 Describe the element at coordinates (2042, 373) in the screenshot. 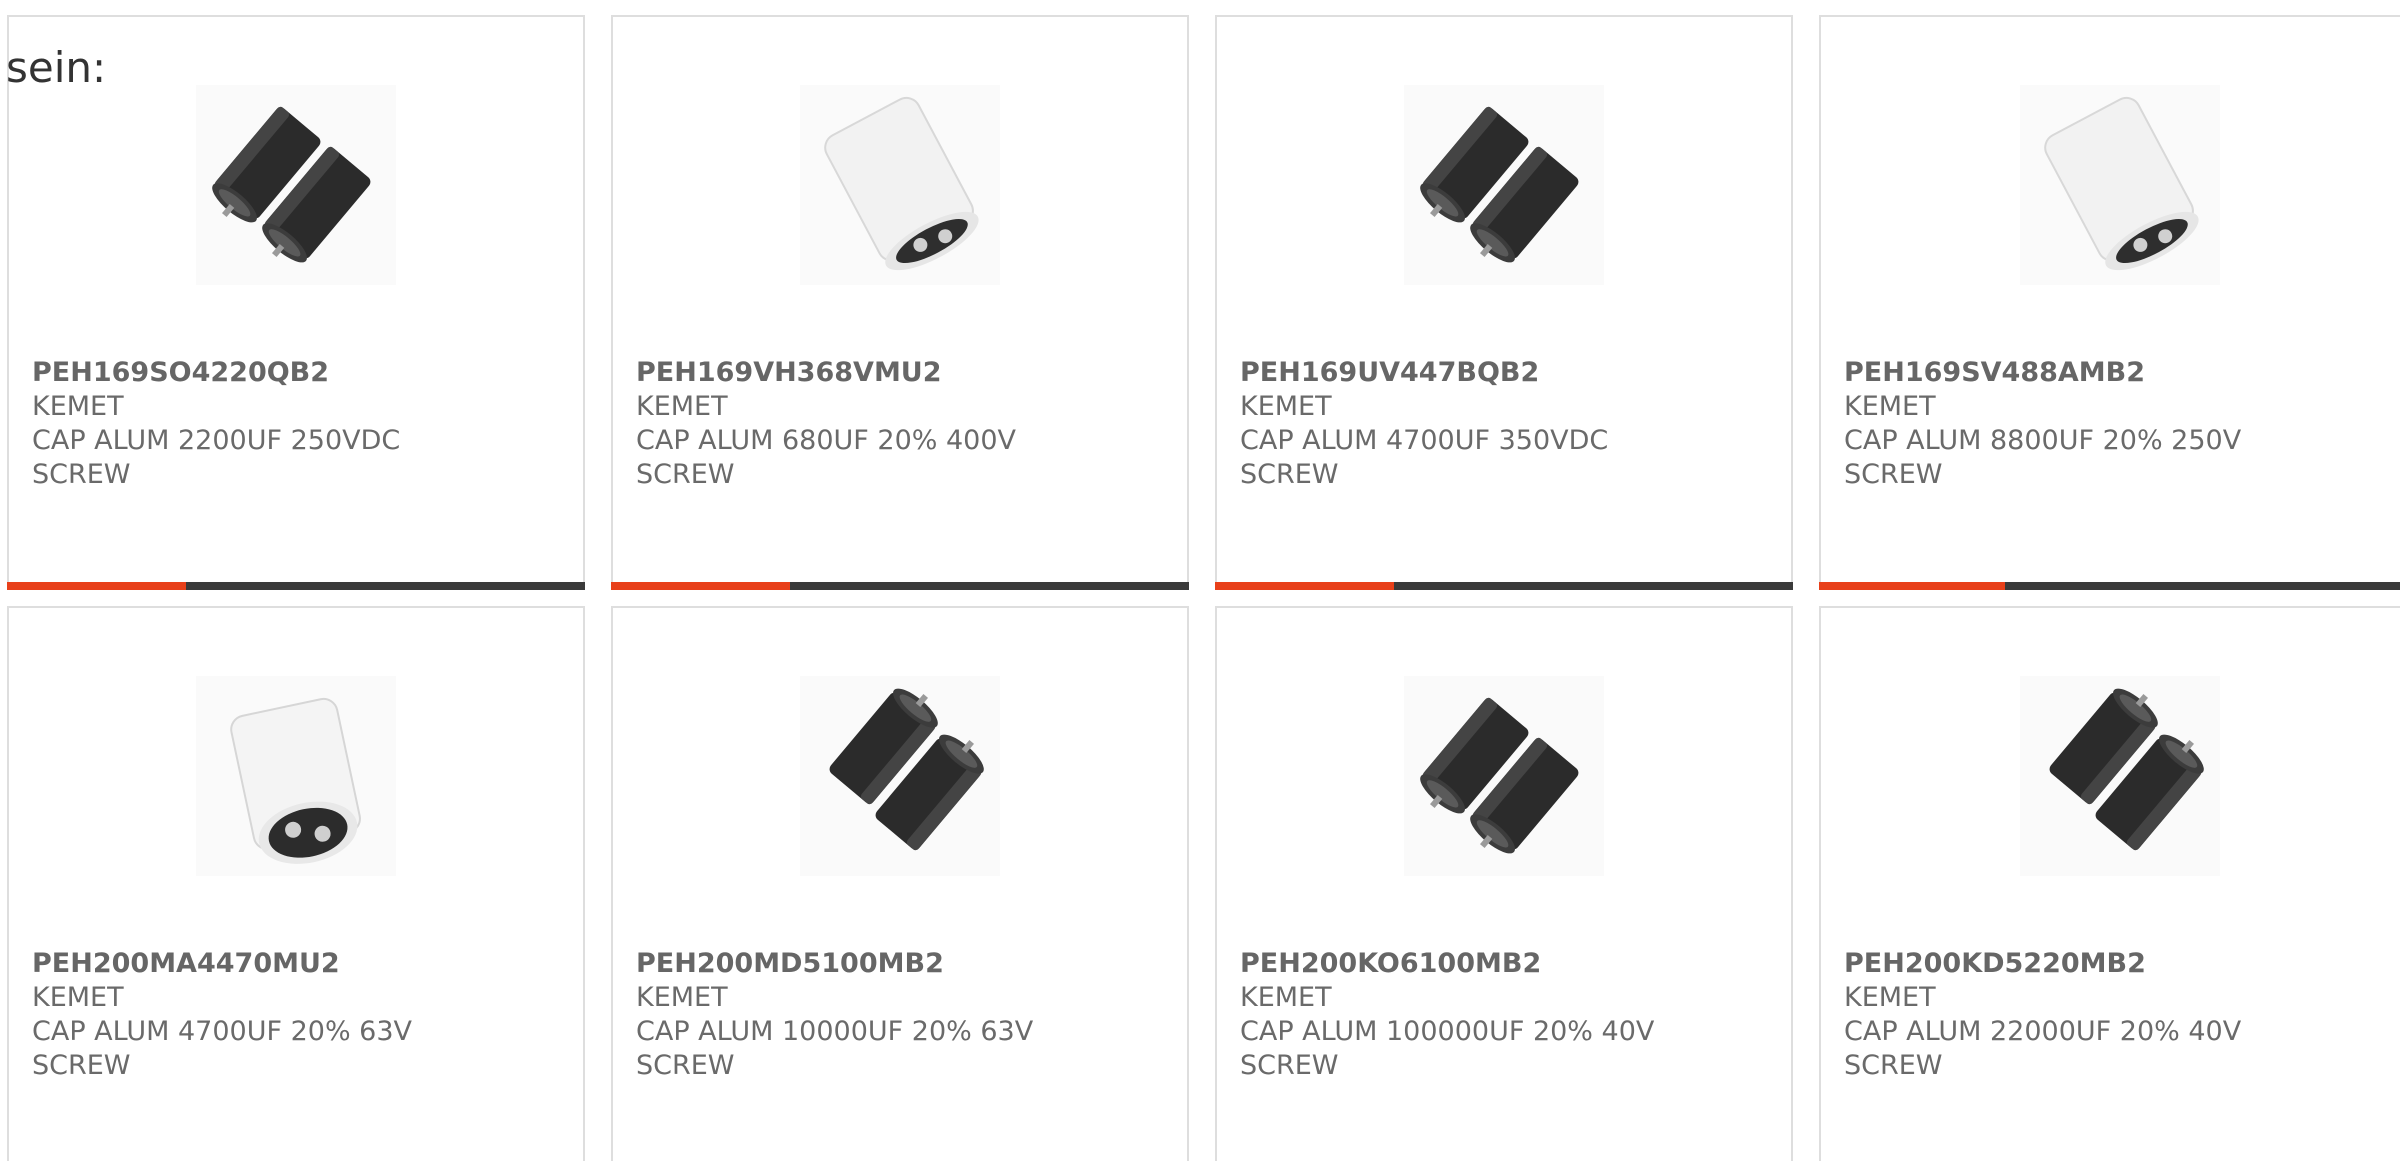

I see `part-number-link: PEH169SV488AMB2` at that location.